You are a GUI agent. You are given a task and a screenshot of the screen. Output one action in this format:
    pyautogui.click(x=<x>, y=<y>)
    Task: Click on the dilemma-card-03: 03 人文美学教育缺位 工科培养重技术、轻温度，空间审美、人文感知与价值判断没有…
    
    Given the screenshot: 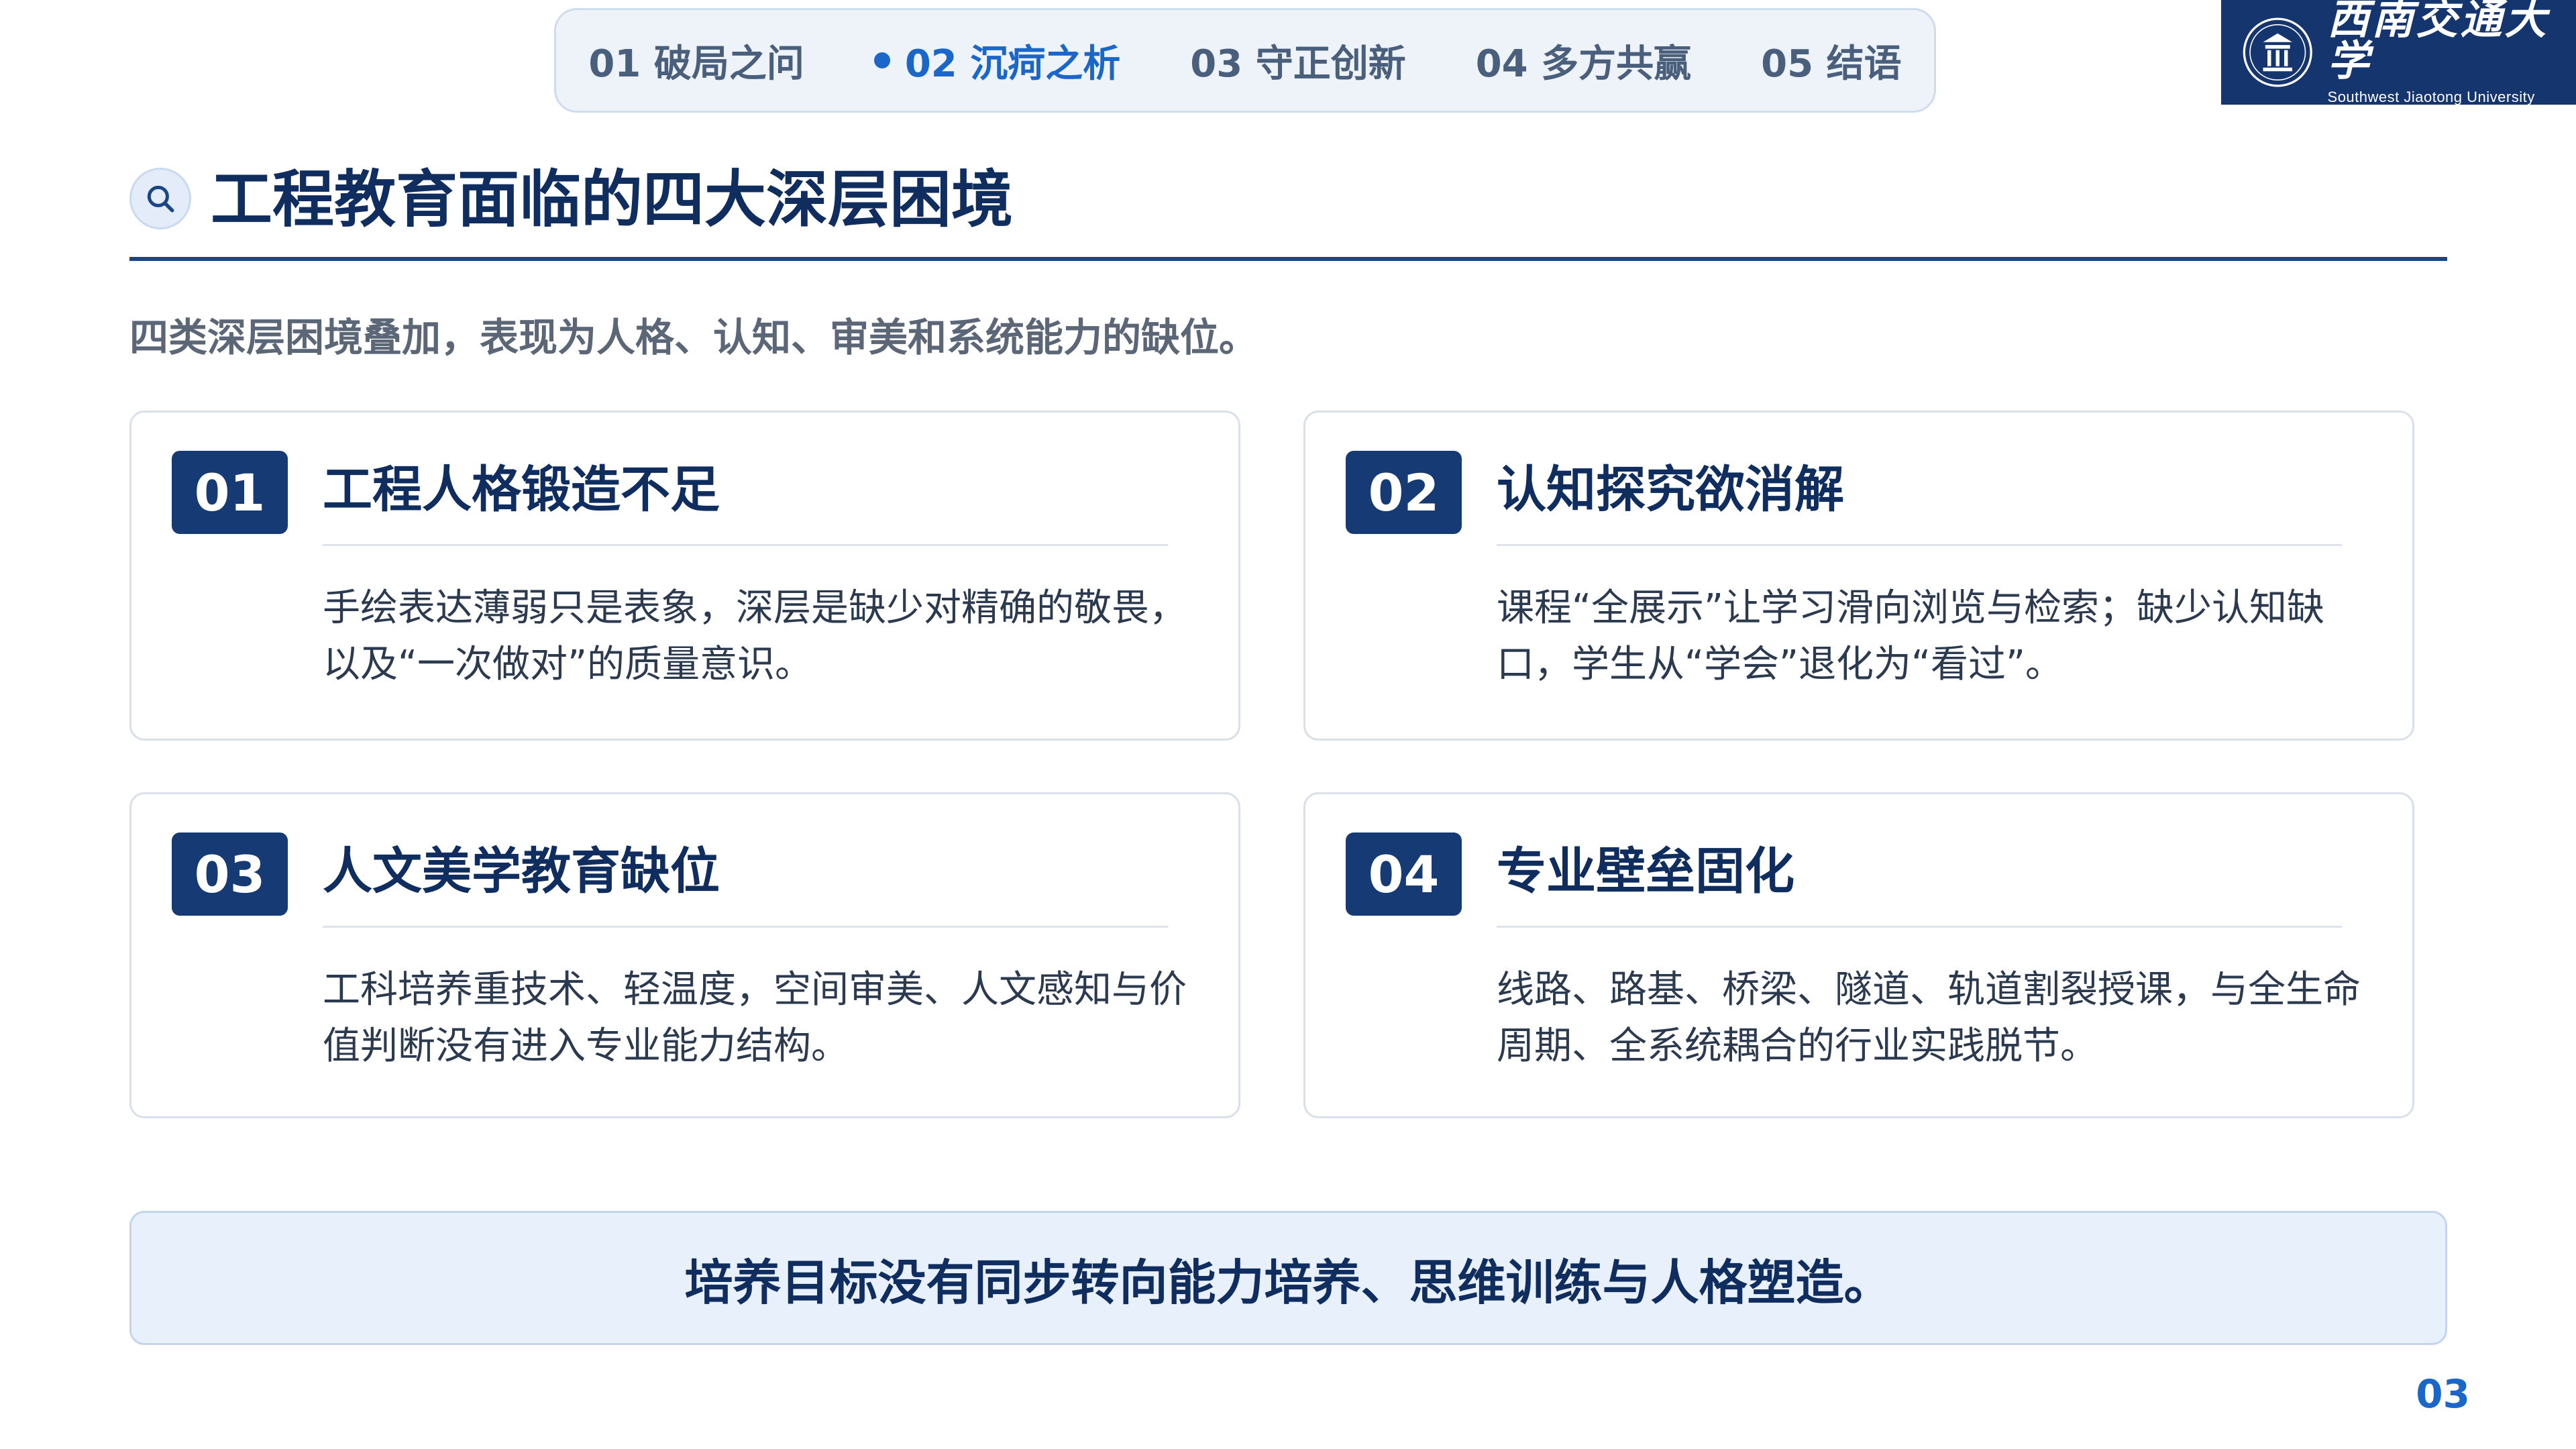 What is the action you would take?
    pyautogui.click(x=684, y=955)
    